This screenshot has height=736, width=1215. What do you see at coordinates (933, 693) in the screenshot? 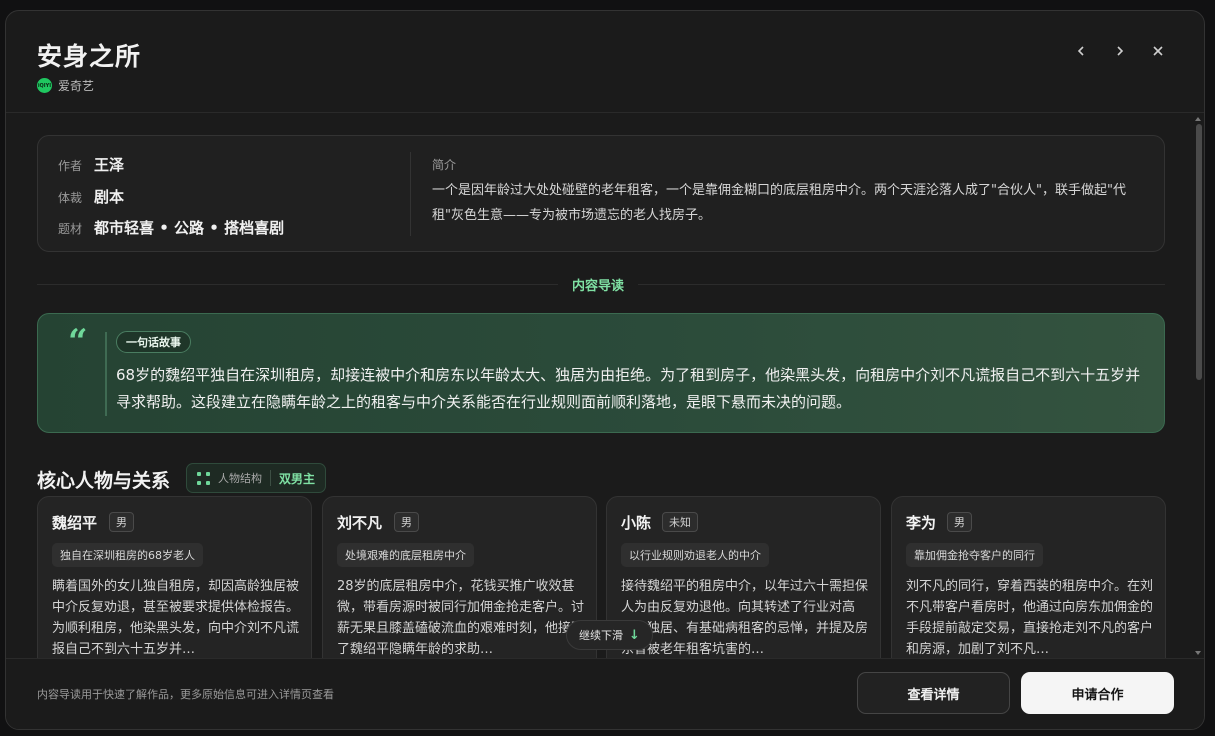
I see `view-details-button: 查看详情` at bounding box center [933, 693].